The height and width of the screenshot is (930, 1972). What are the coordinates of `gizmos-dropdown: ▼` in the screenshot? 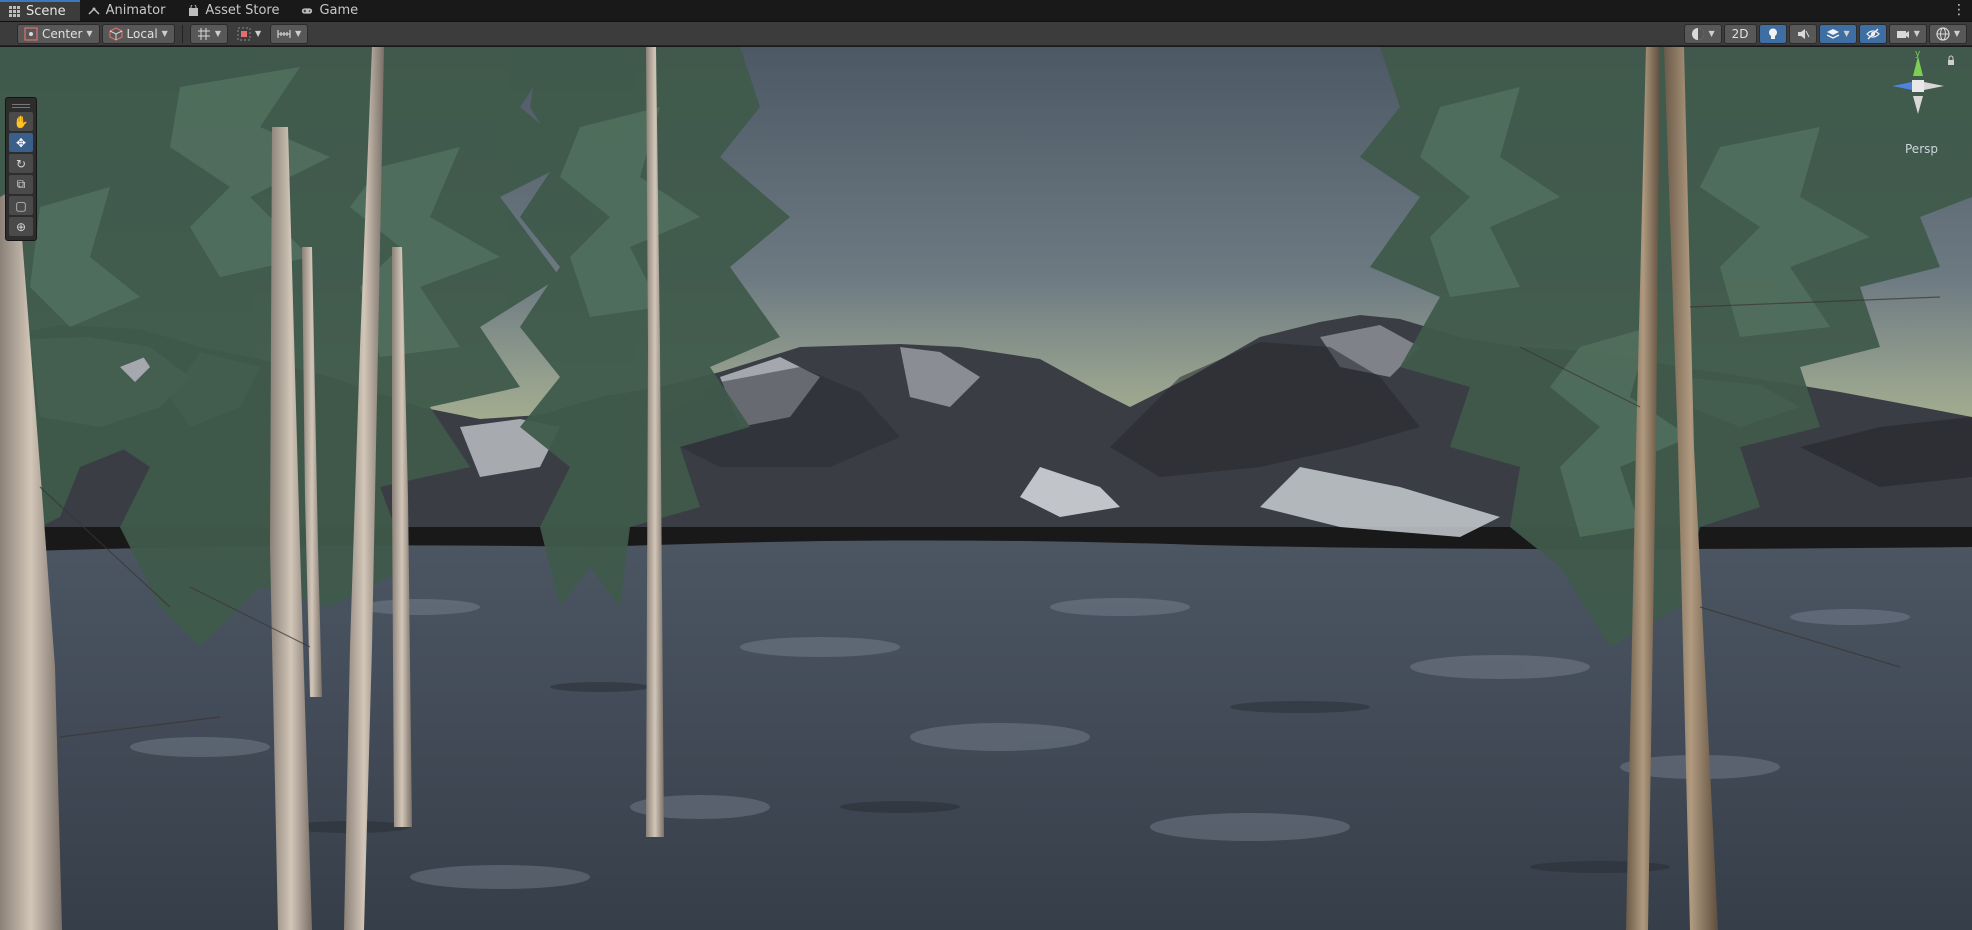 It's located at (1947, 33).